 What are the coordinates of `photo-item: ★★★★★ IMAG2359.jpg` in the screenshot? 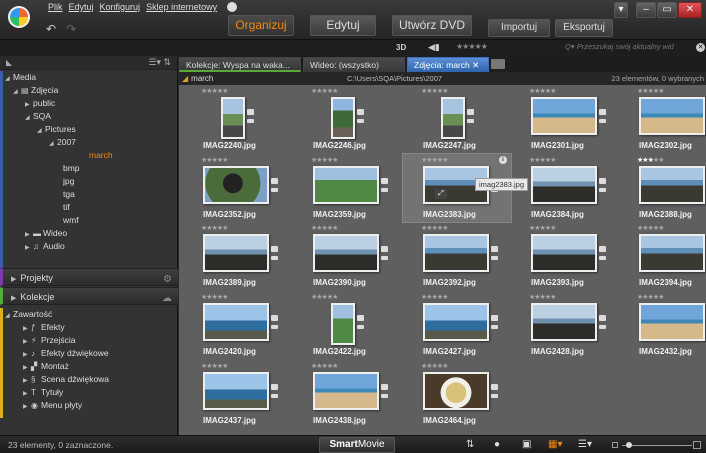 It's located at (347, 188).